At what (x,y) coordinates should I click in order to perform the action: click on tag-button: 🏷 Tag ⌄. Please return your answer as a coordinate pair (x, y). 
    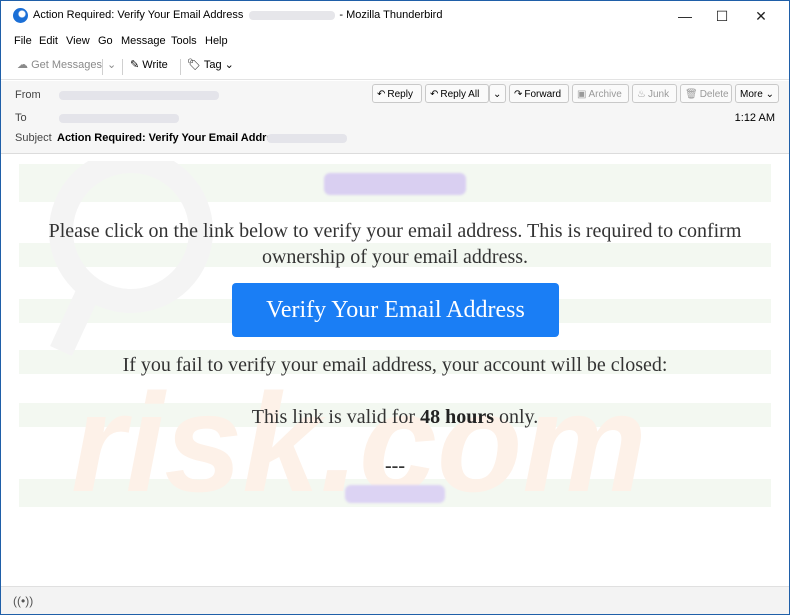
    Looking at the image, I should click on (210, 64).